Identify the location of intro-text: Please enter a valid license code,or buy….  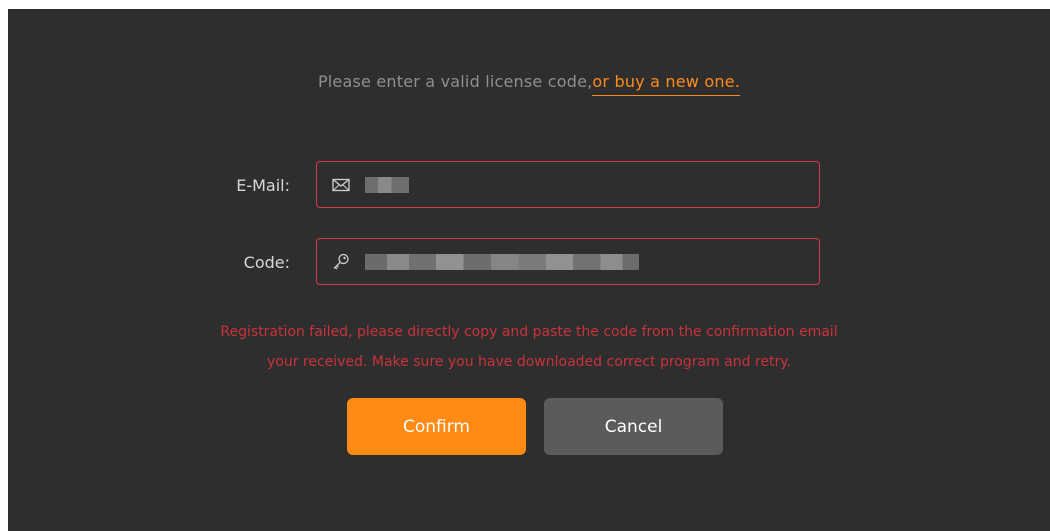
(529, 84).